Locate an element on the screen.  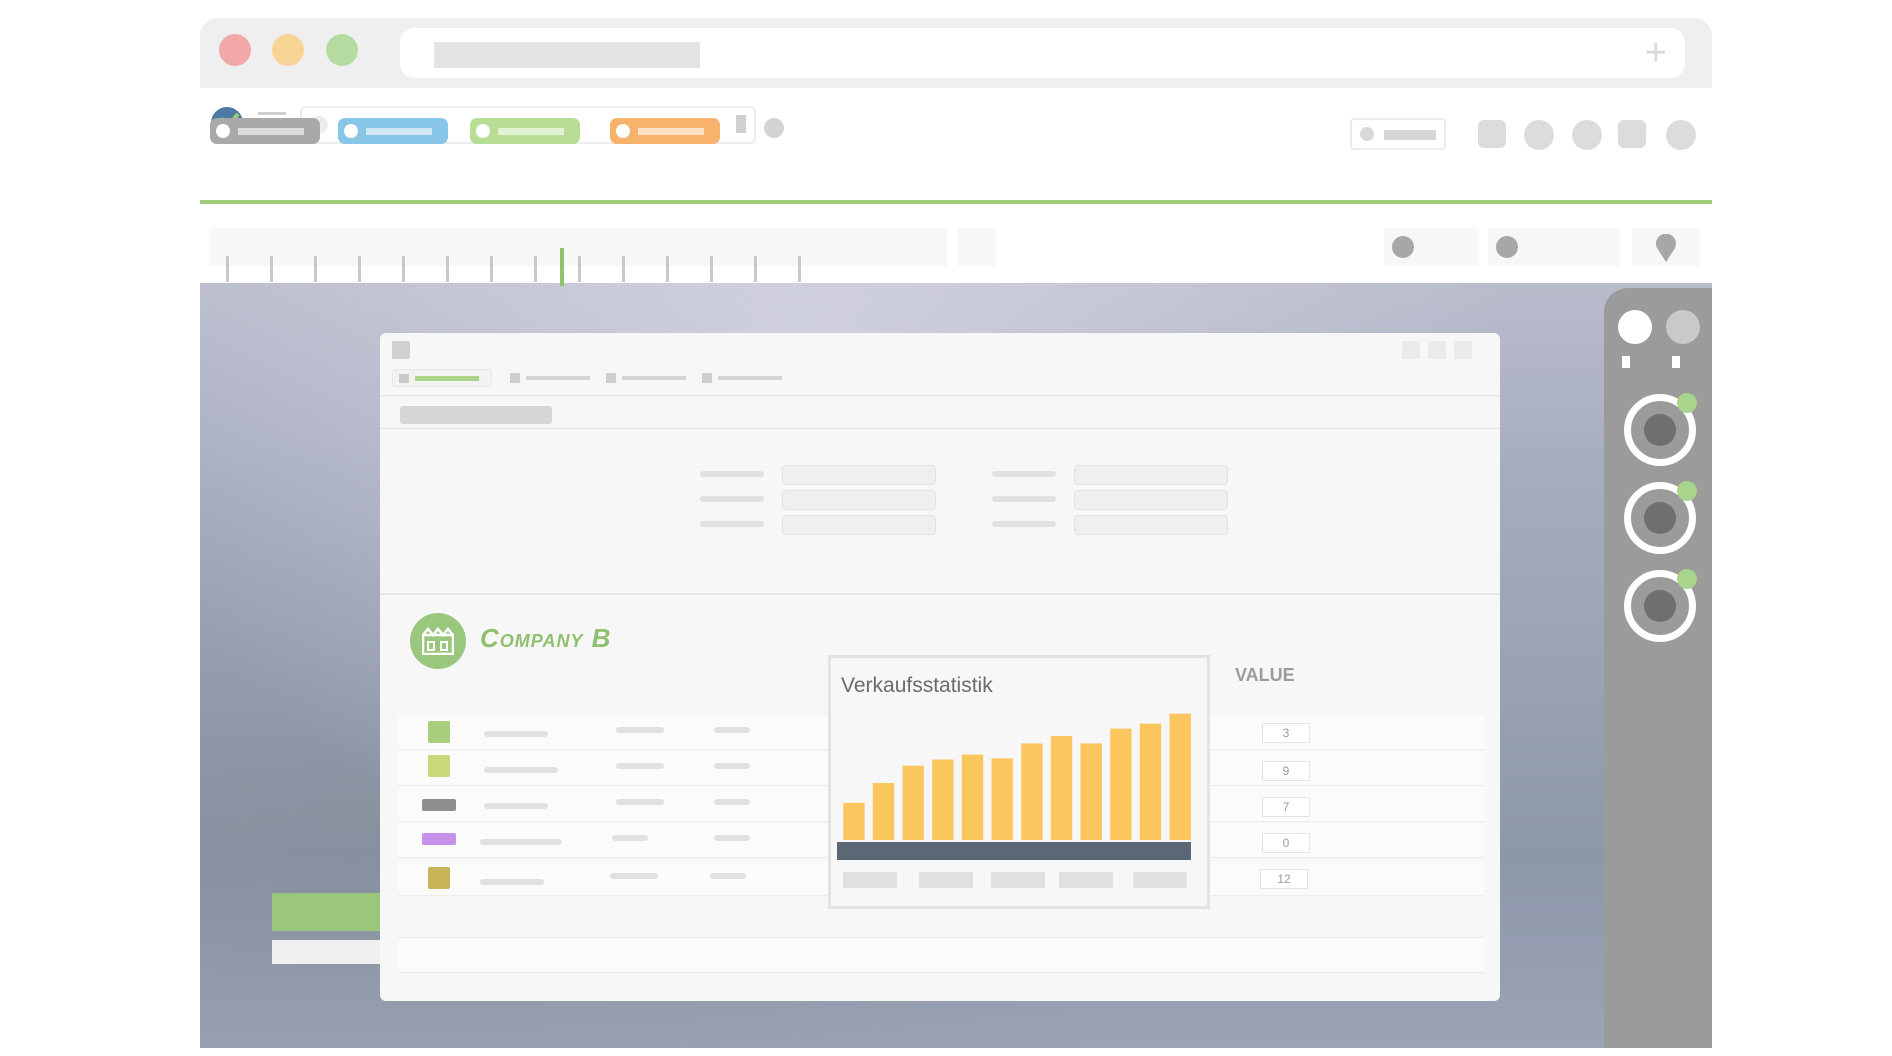
close-window-button is located at coordinates (235, 50).